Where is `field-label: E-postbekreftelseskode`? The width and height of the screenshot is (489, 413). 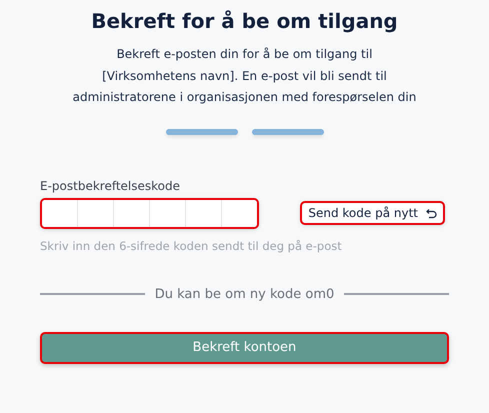 field-label: E-postbekreftelseskode is located at coordinates (111, 185).